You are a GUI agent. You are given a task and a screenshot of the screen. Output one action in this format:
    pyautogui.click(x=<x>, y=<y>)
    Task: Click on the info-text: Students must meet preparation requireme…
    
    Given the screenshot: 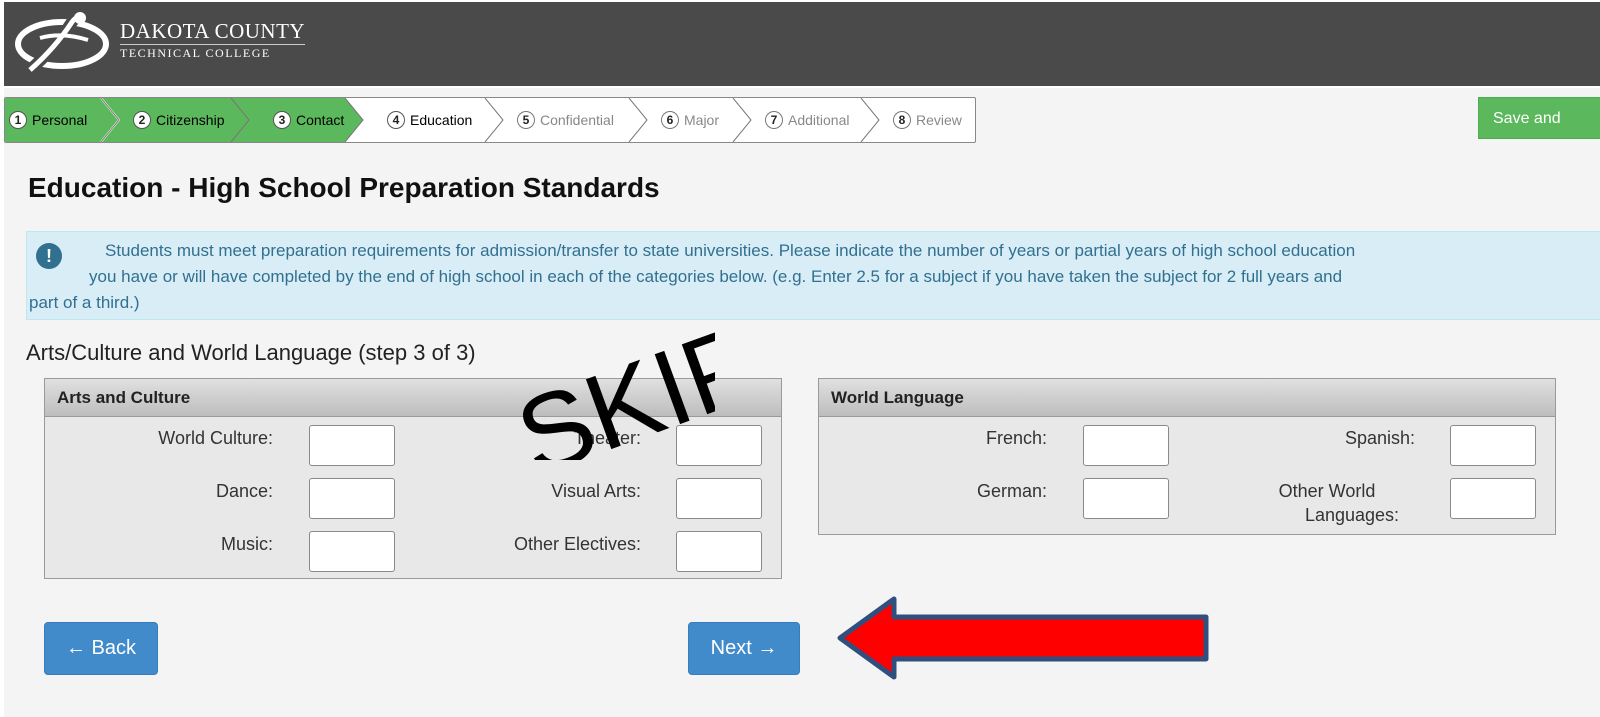 What is the action you would take?
    pyautogui.click(x=797, y=277)
    